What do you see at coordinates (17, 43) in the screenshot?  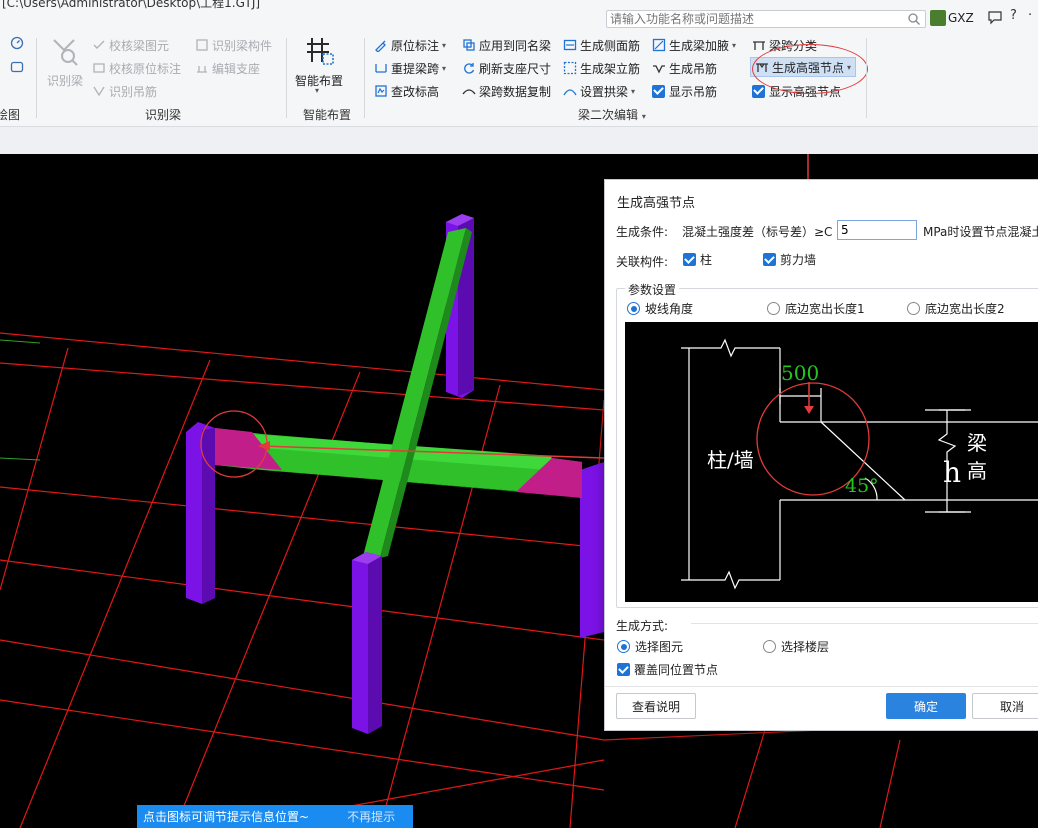 I see `clock-icon` at bounding box center [17, 43].